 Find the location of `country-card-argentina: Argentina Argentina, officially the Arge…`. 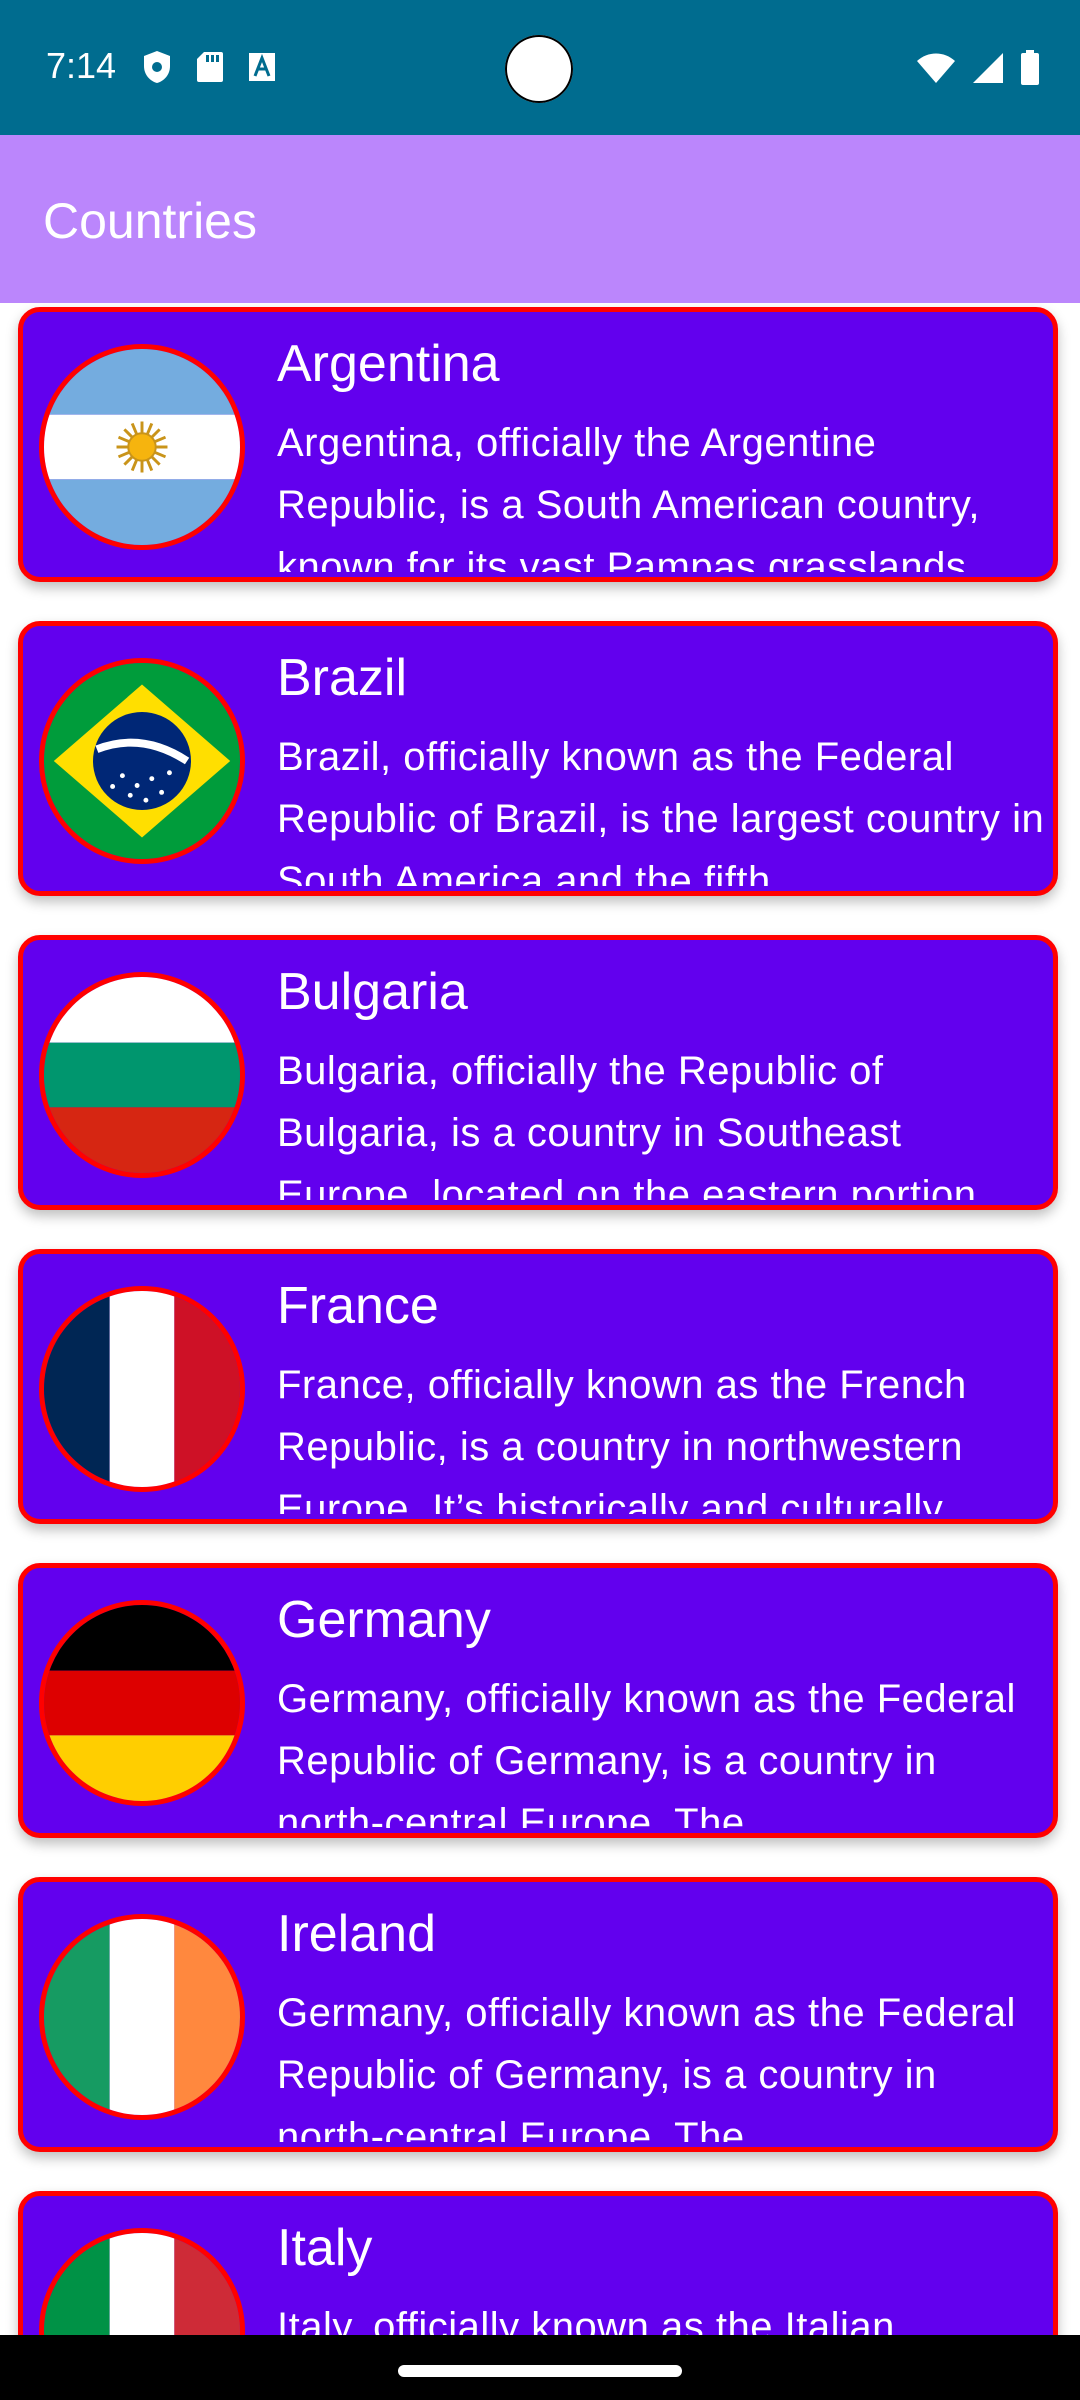

country-card-argentina: Argentina Argentina, officially the Arge… is located at coordinates (538, 444).